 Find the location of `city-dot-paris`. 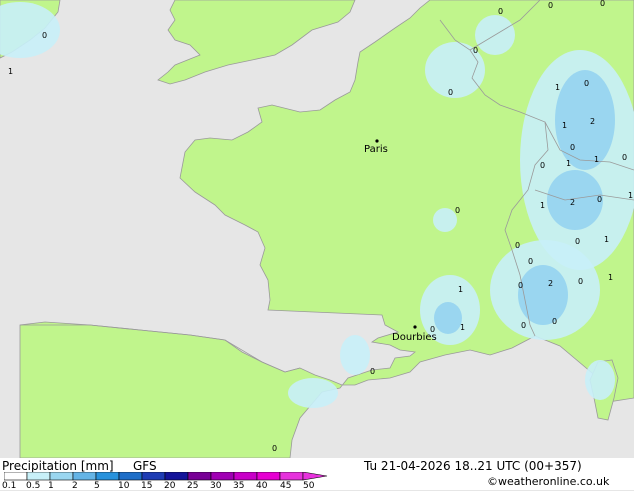

city-dot-paris is located at coordinates (377, 141).